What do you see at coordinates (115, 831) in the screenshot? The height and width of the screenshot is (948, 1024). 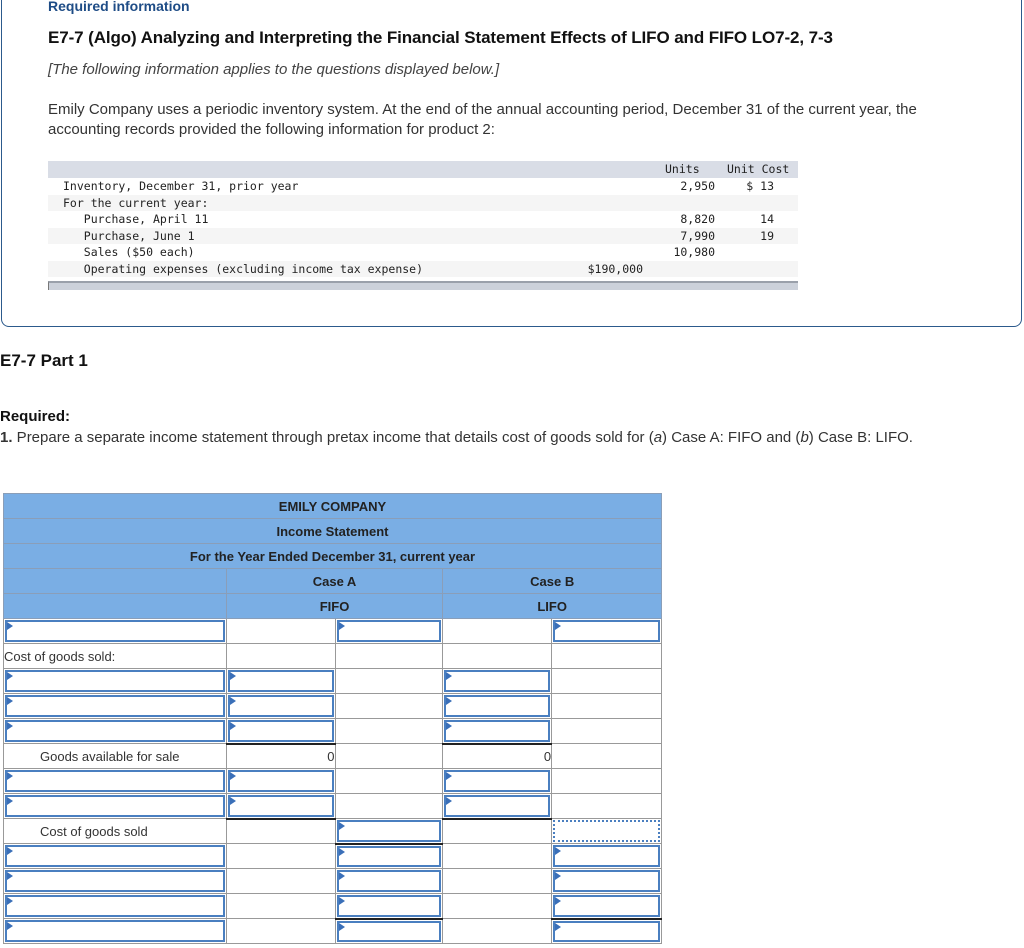 I see `cogs-total-label: Cost of goods sold` at bounding box center [115, 831].